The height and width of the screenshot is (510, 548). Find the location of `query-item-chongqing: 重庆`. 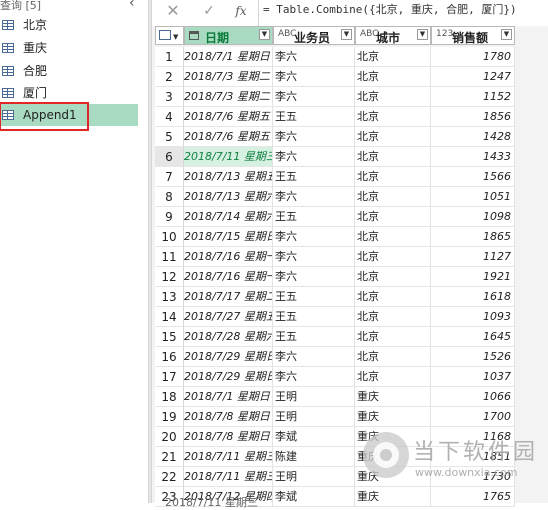

query-item-chongqing: 重庆 is located at coordinates (69, 48).